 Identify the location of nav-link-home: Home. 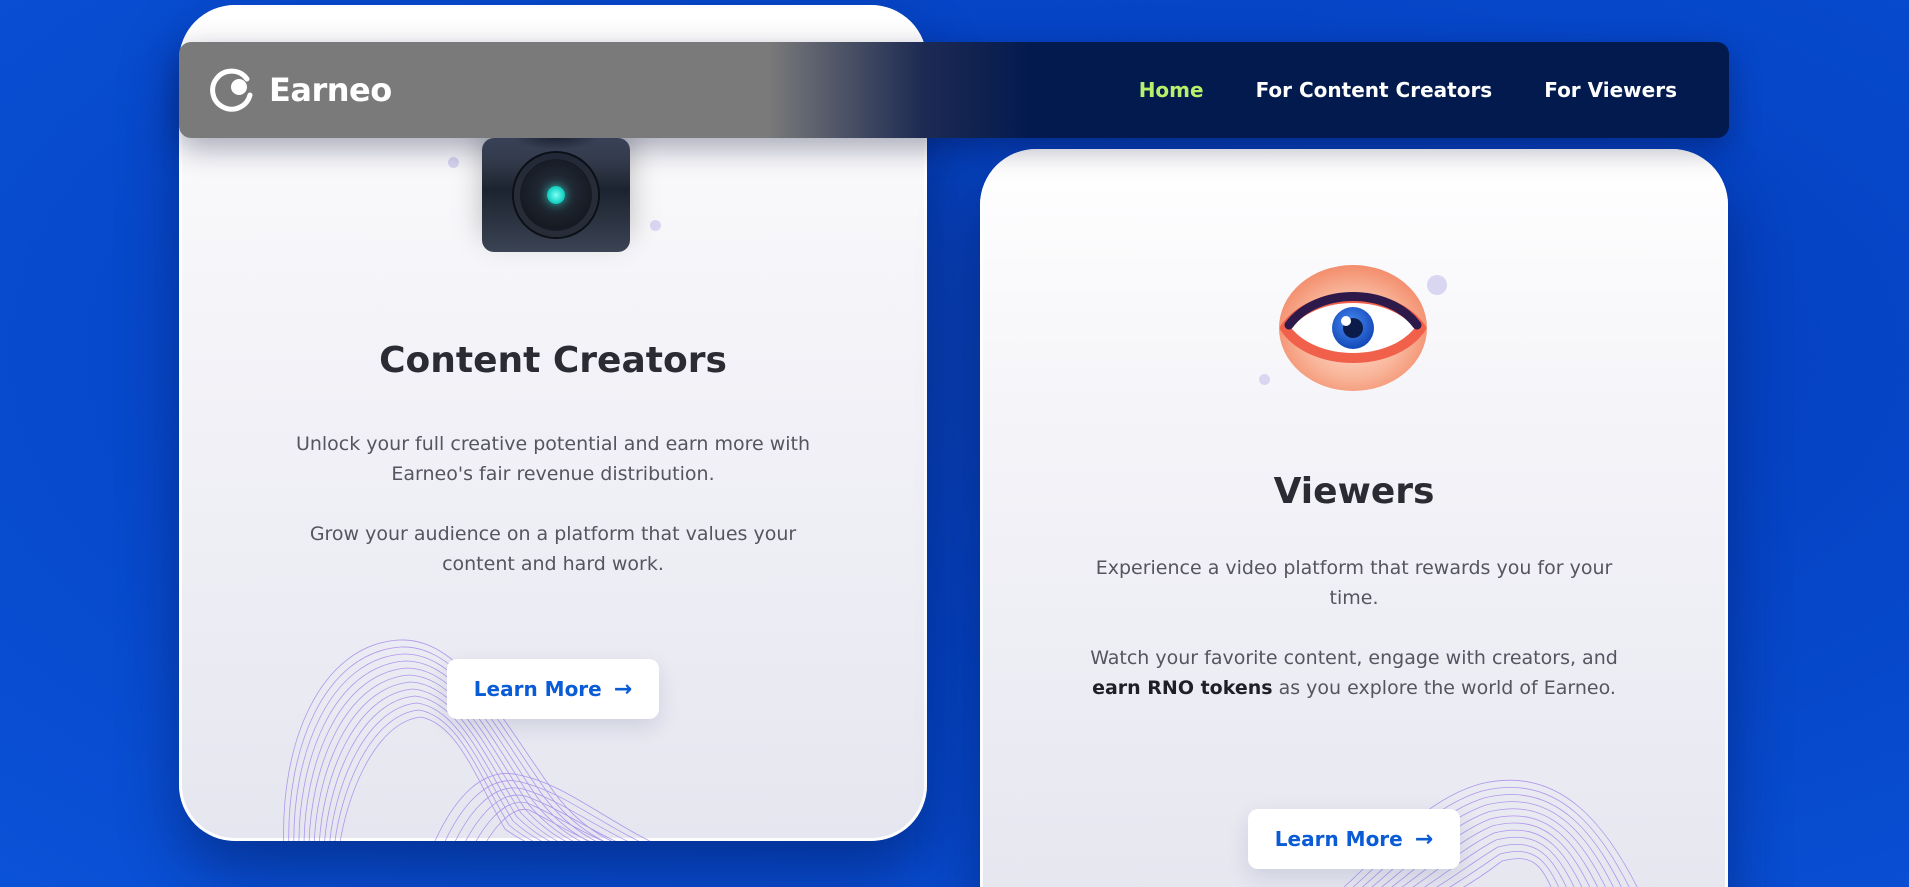
(1171, 90).